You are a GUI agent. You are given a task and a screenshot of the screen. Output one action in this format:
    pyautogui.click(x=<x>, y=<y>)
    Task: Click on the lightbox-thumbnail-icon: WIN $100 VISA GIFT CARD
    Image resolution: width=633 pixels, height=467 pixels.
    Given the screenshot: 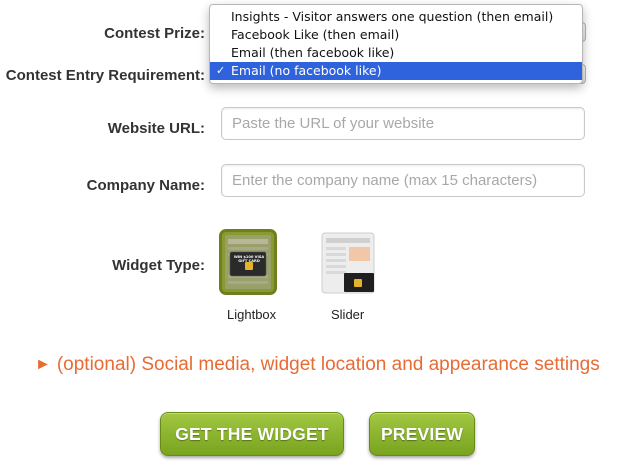 What is the action you would take?
    pyautogui.click(x=248, y=262)
    